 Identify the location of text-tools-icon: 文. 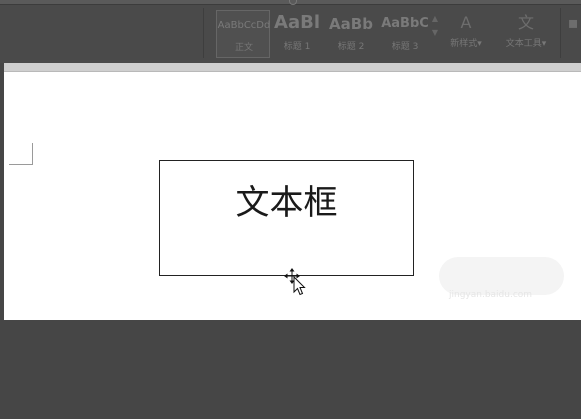
(525, 22).